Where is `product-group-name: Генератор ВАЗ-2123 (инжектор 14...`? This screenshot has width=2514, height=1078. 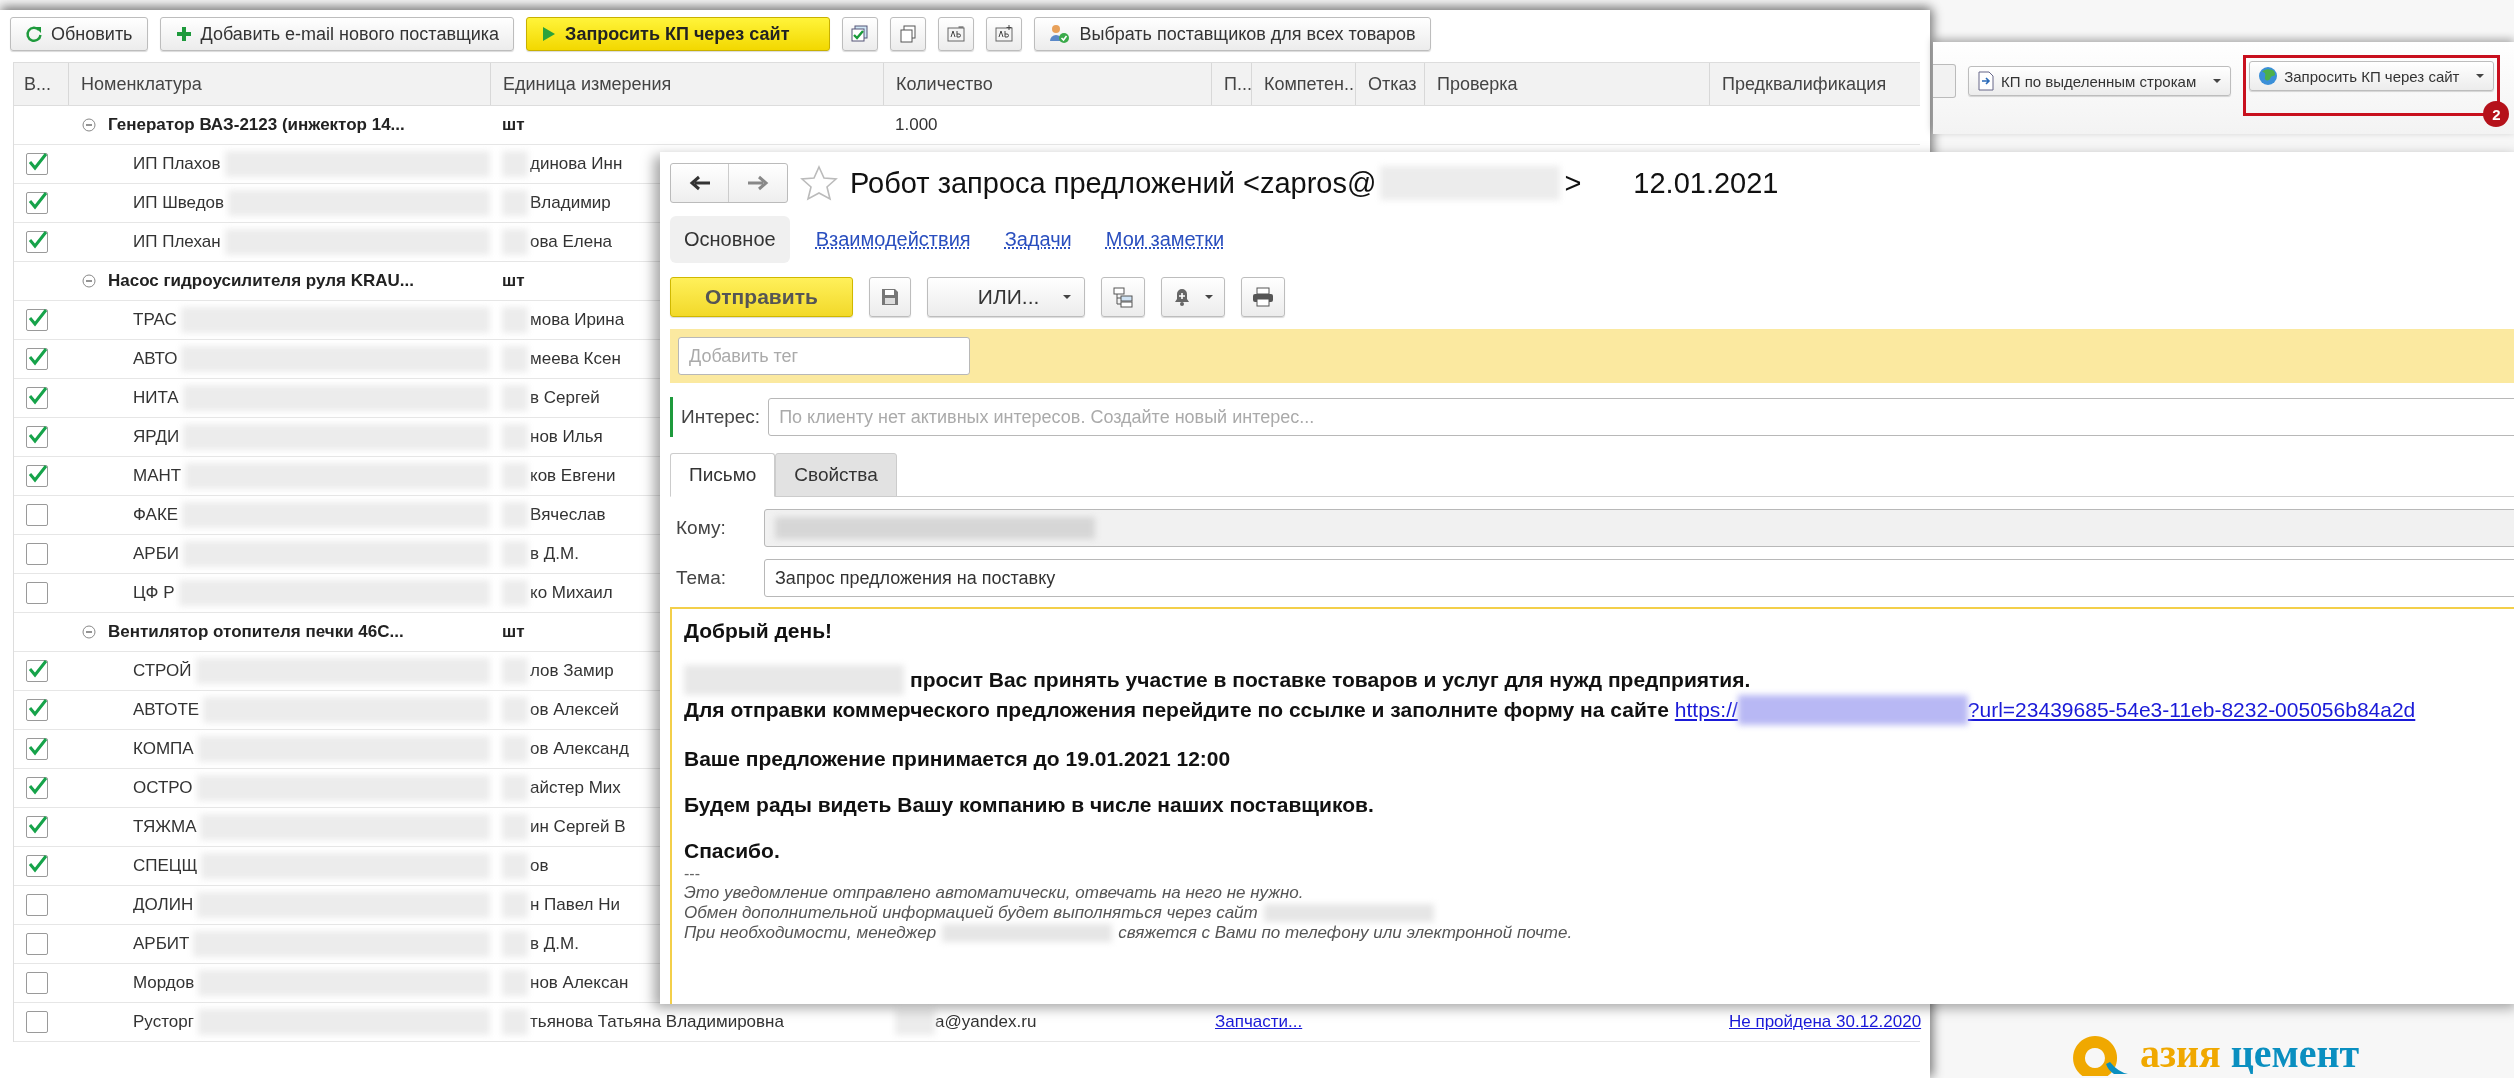 product-group-name: Генератор ВАЗ-2123 (инжектор 14... is located at coordinates (256, 125).